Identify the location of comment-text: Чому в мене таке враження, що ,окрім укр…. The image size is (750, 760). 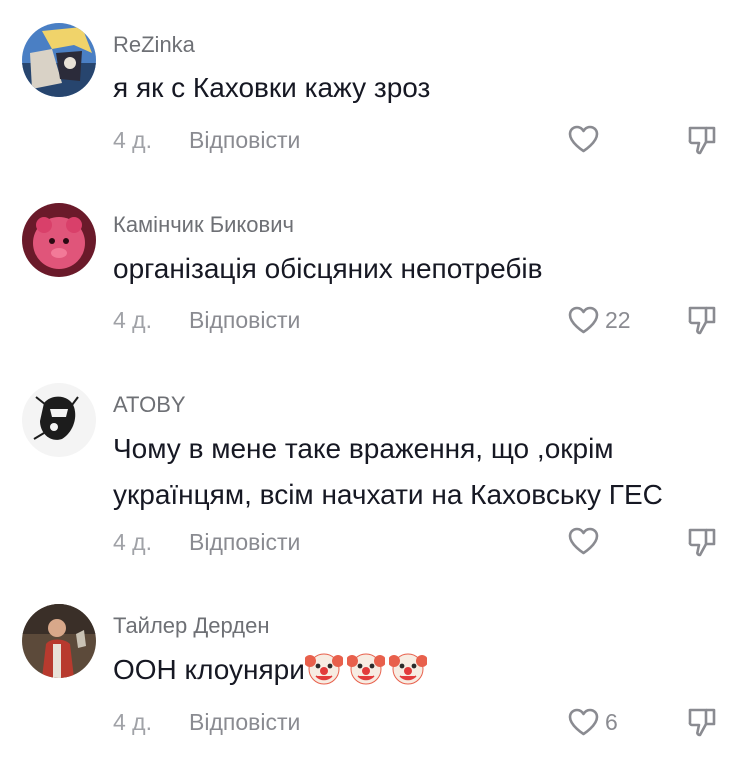
(423, 472).